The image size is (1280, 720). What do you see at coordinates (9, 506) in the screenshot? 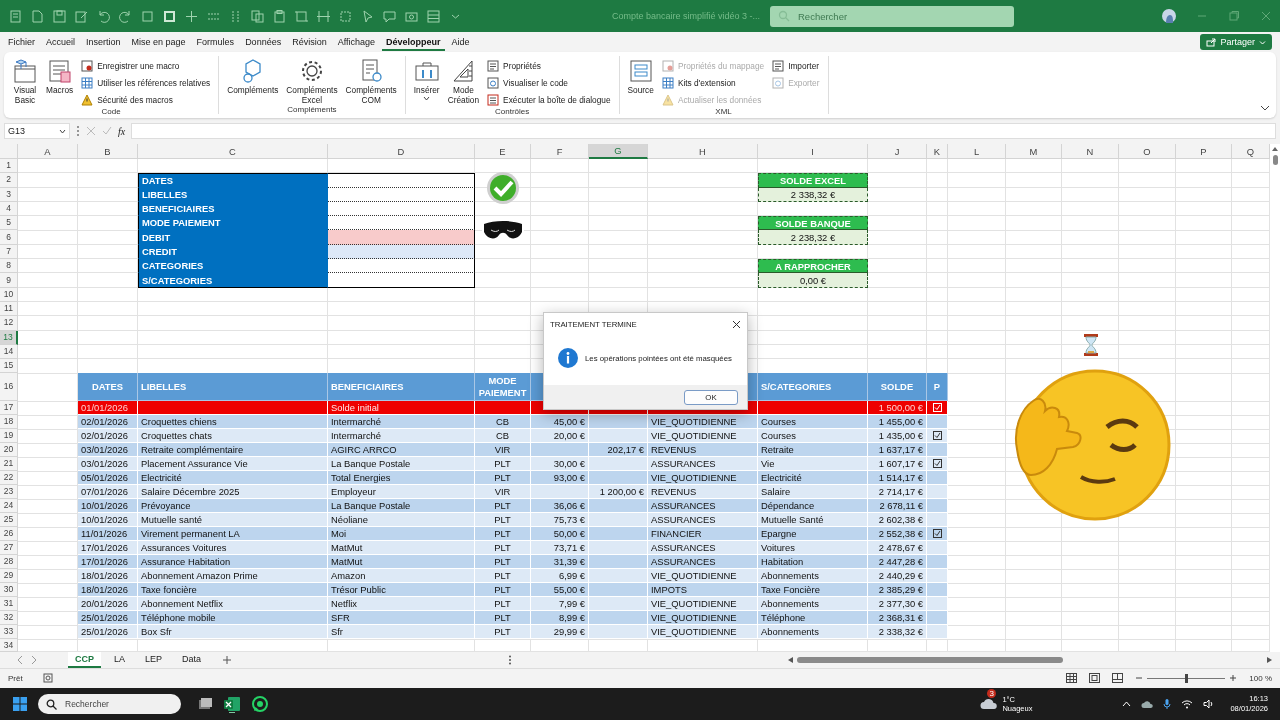
I see `row-header: 24` at bounding box center [9, 506].